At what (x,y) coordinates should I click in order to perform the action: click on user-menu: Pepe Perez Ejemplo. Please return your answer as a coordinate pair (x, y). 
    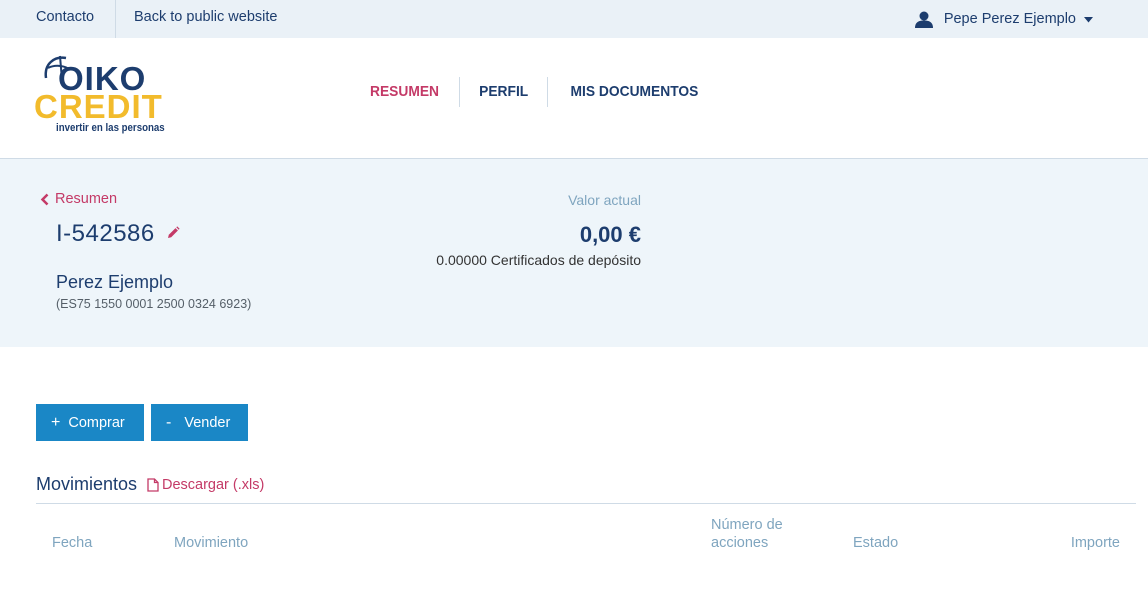
    Looking at the image, I should click on (1009, 19).